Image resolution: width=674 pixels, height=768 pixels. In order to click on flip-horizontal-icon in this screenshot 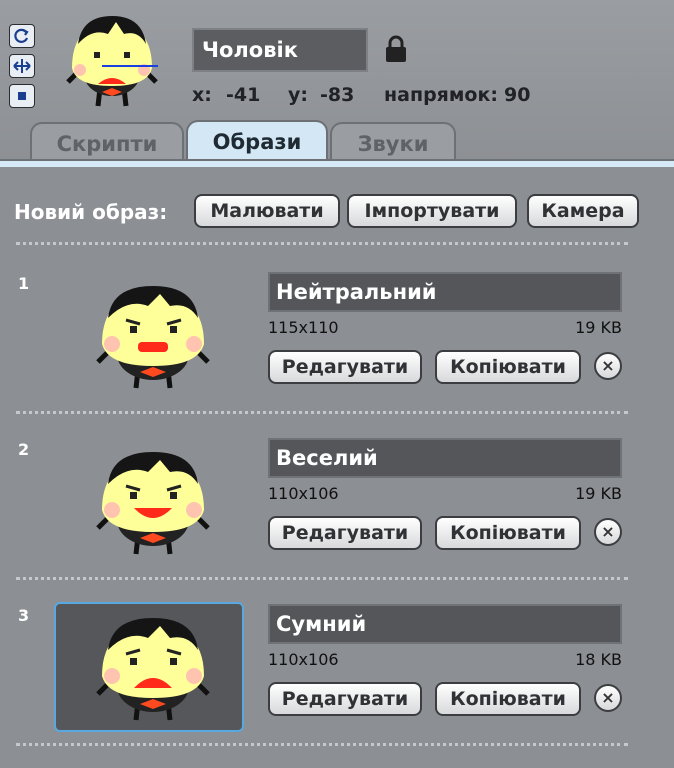, I will do `click(22, 66)`.